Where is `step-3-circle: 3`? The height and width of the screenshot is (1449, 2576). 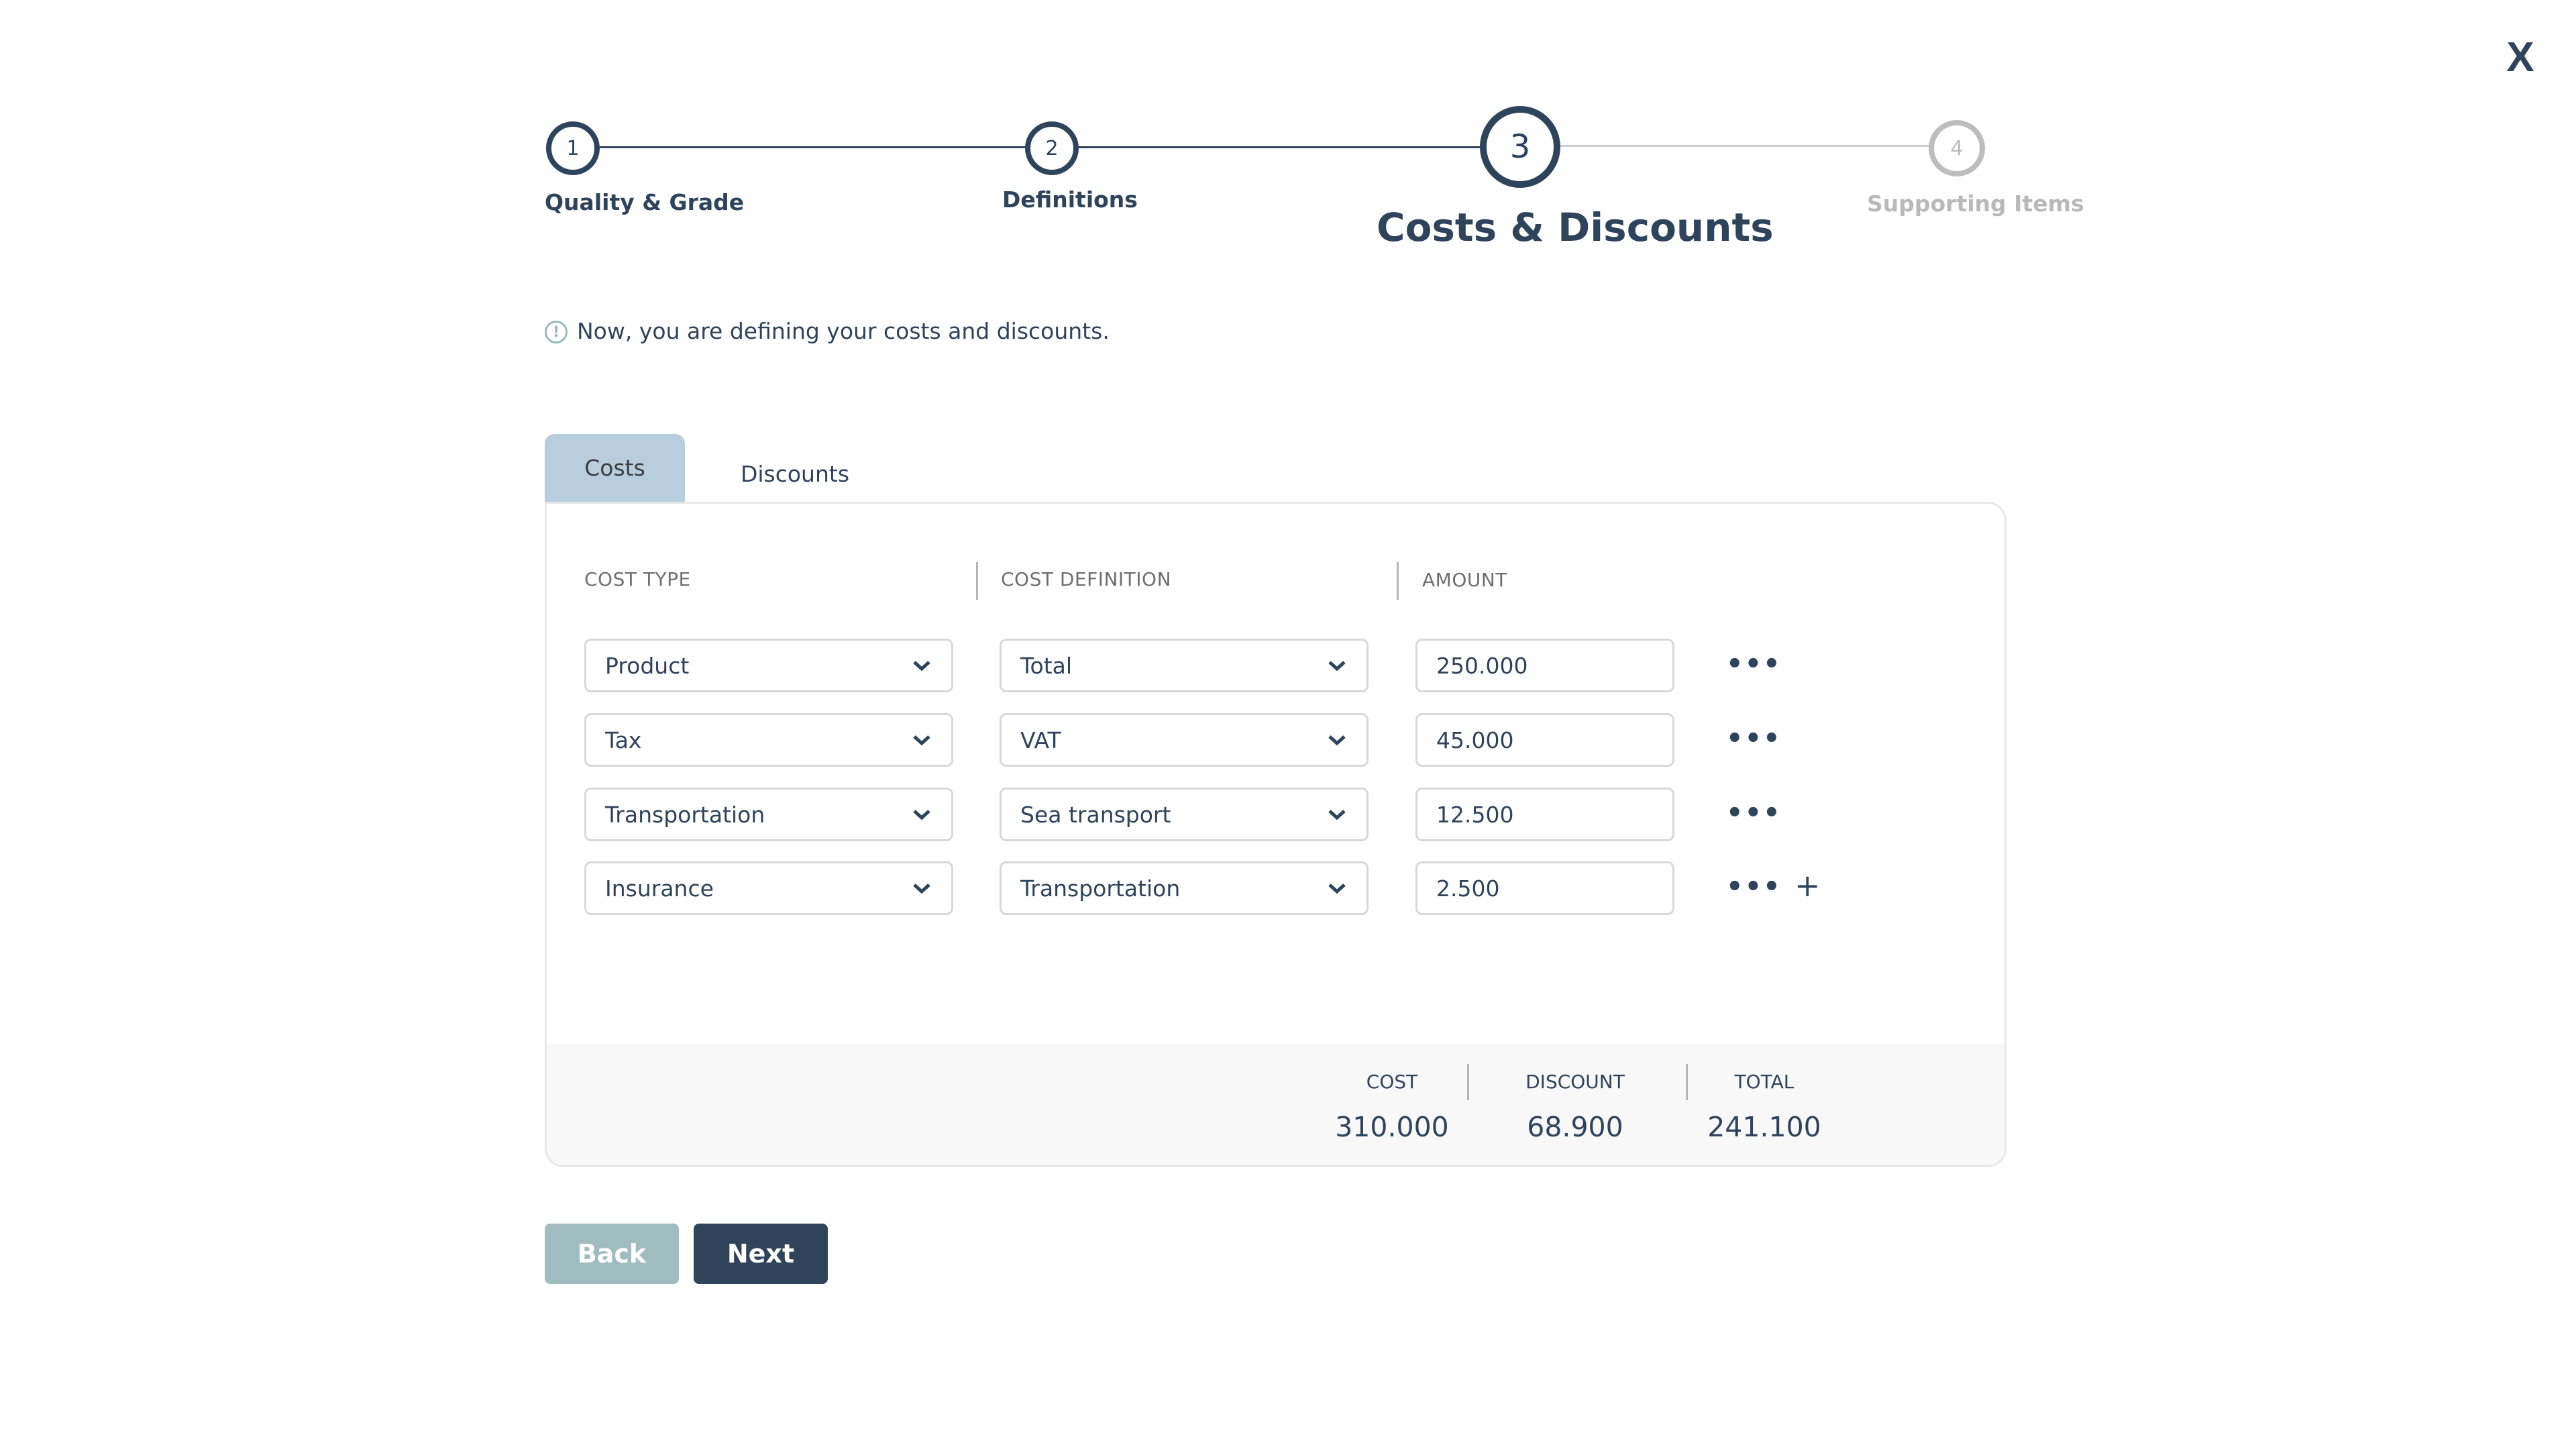 step-3-circle: 3 is located at coordinates (1520, 147).